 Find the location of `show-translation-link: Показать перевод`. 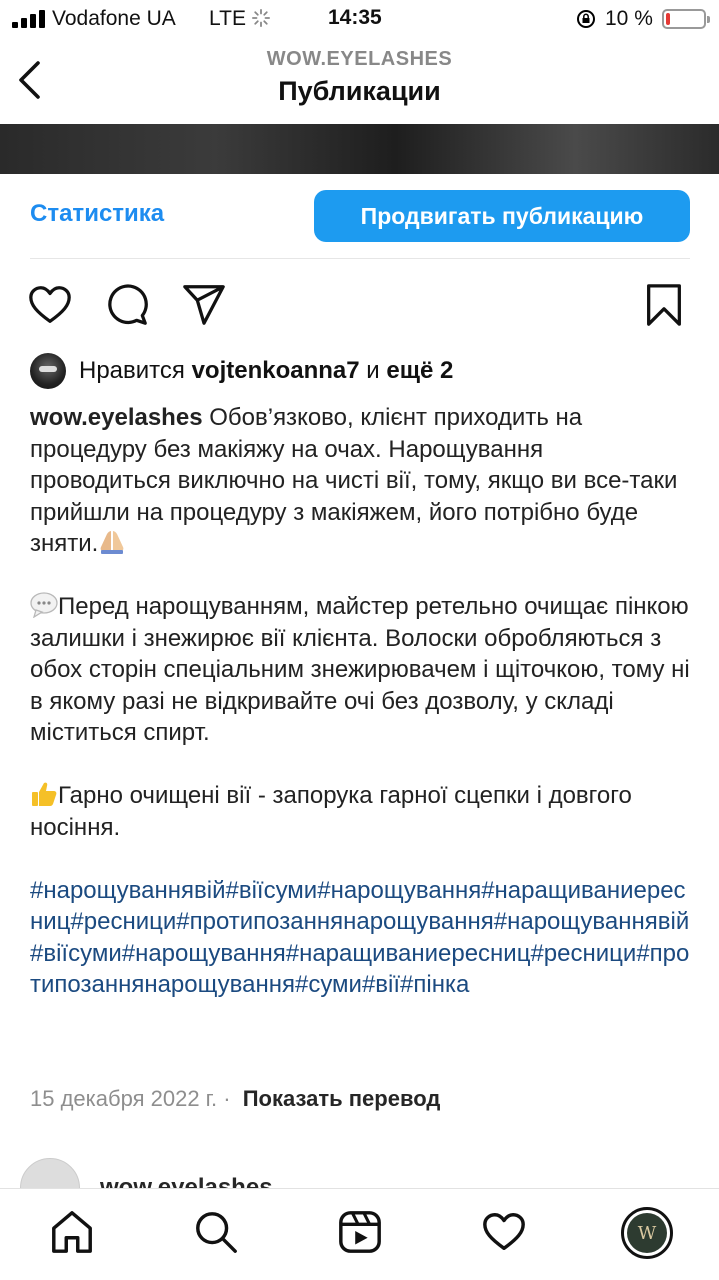

show-translation-link: Показать перевод is located at coordinates (342, 1098).